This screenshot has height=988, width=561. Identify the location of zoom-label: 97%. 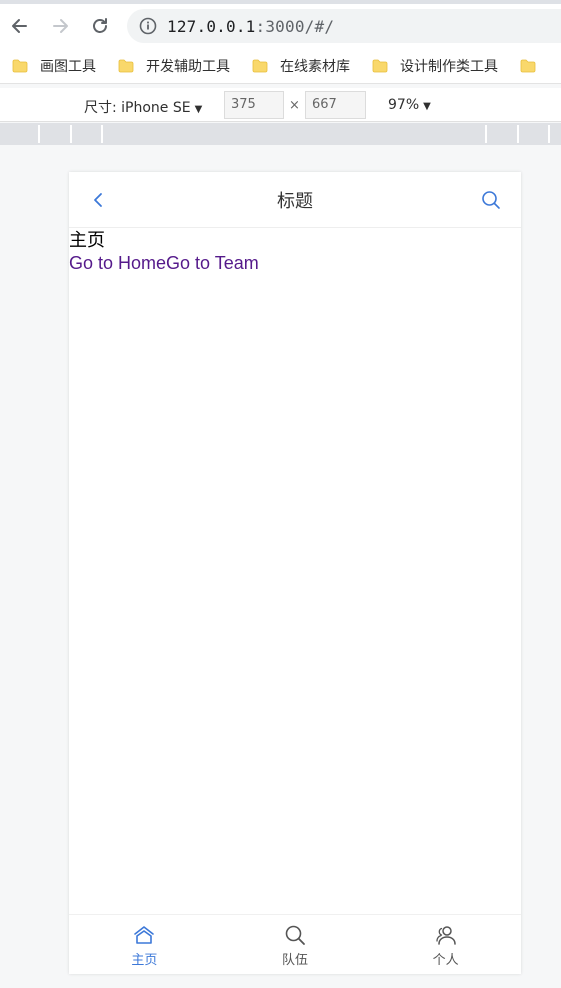
(404, 105).